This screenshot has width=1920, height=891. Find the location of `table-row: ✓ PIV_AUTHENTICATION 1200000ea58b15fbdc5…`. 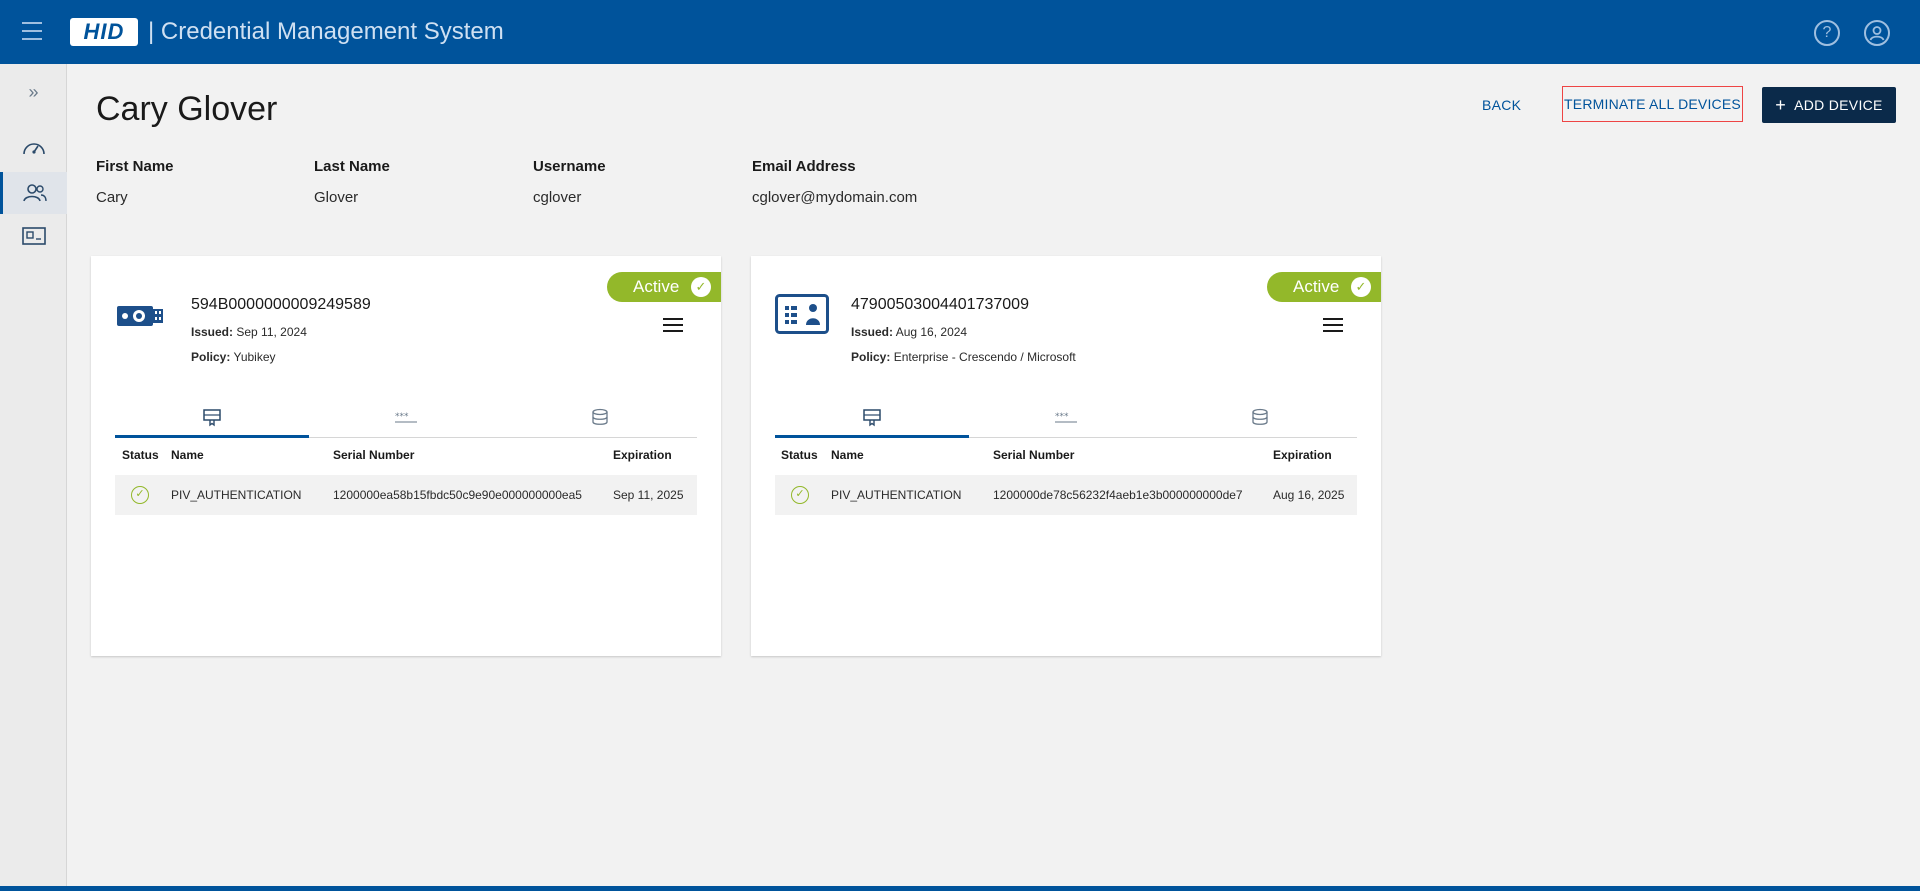

table-row: ✓ PIV_AUTHENTICATION 1200000ea58b15fbdc5… is located at coordinates (406, 495).